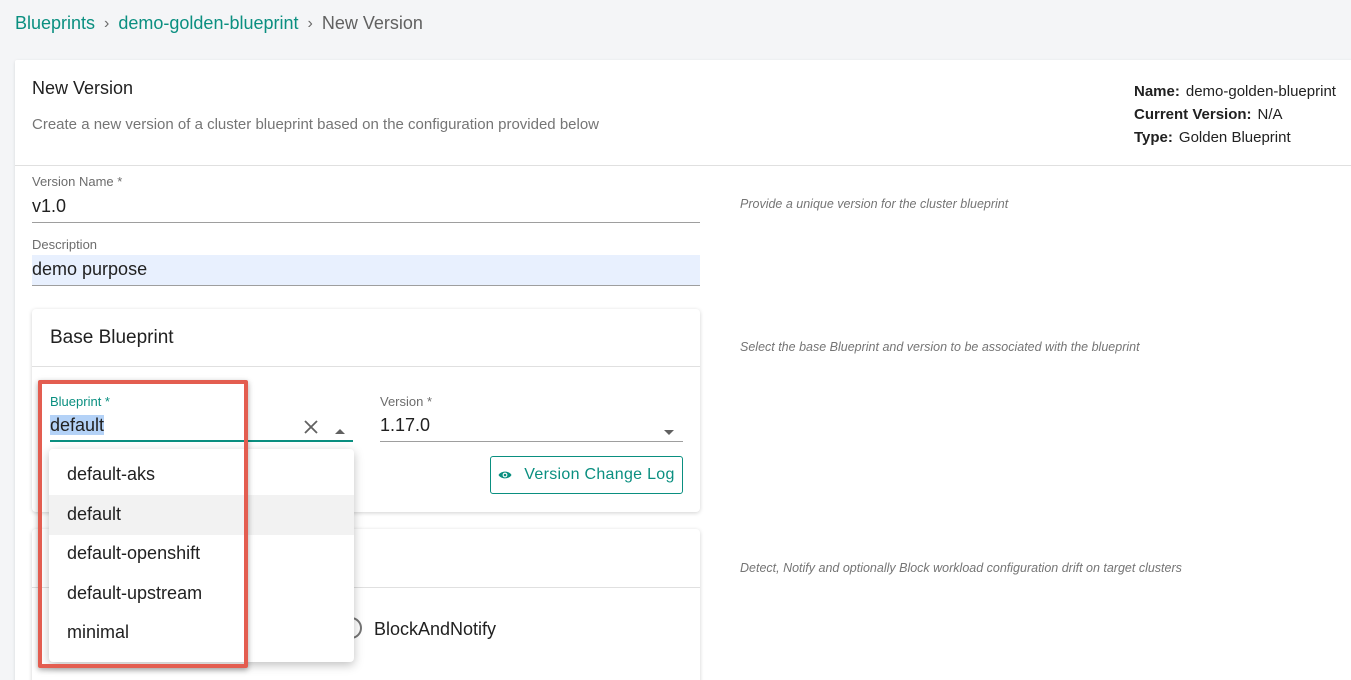 The height and width of the screenshot is (680, 1351). What do you see at coordinates (77, 181) in the screenshot?
I see `version-name-label: Version Name *` at bounding box center [77, 181].